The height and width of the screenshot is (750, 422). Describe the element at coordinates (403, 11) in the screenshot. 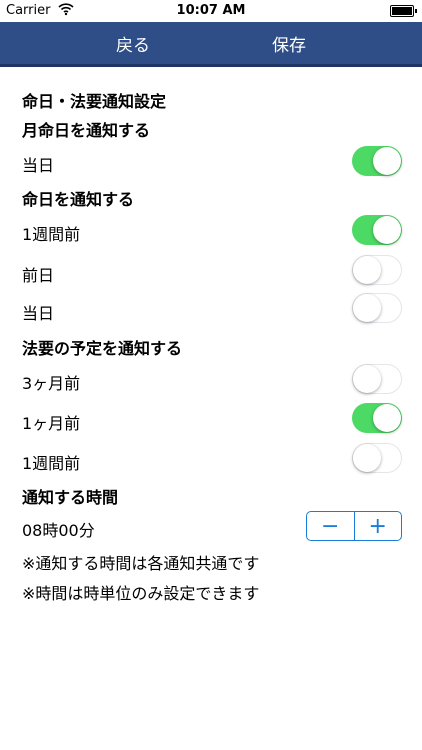

I see `battery-icon` at that location.